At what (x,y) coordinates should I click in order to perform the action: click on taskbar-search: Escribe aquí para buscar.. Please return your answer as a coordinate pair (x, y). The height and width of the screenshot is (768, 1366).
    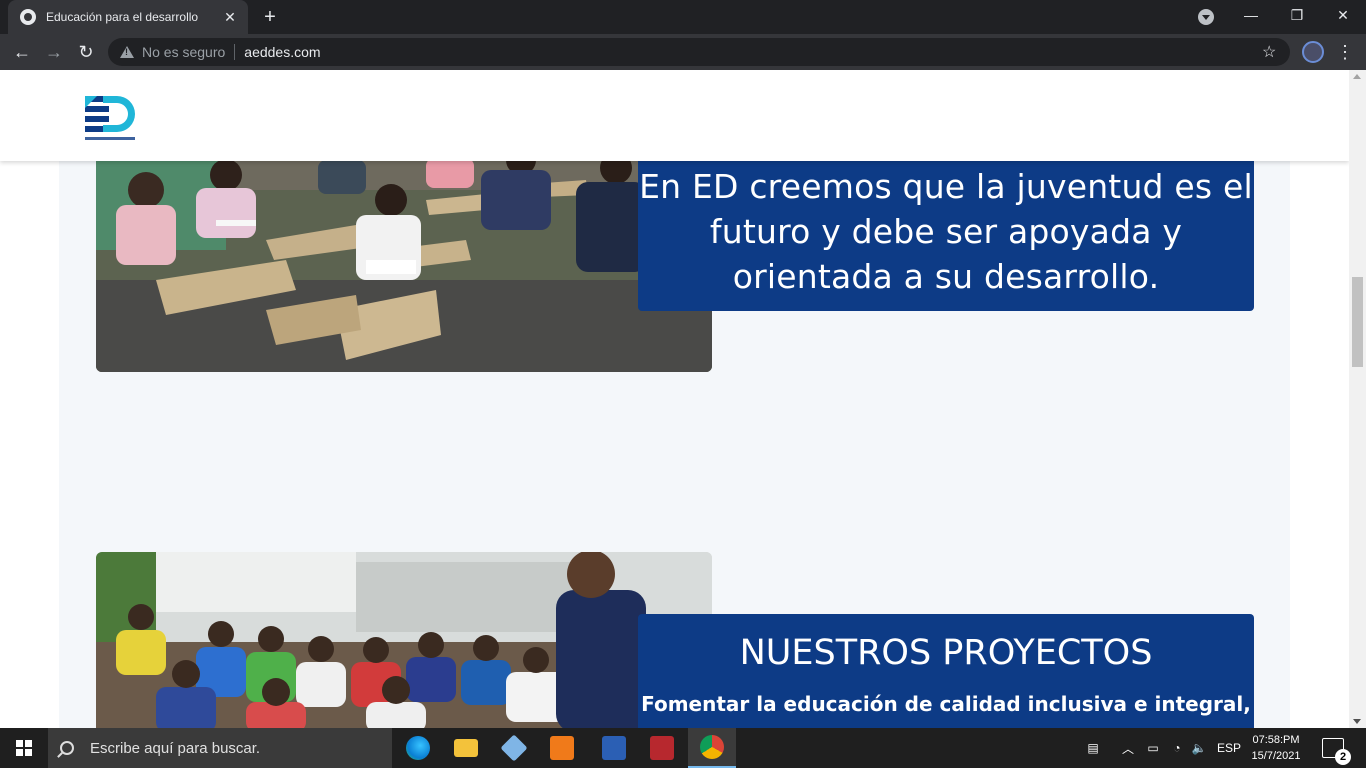
    Looking at the image, I should click on (220, 748).